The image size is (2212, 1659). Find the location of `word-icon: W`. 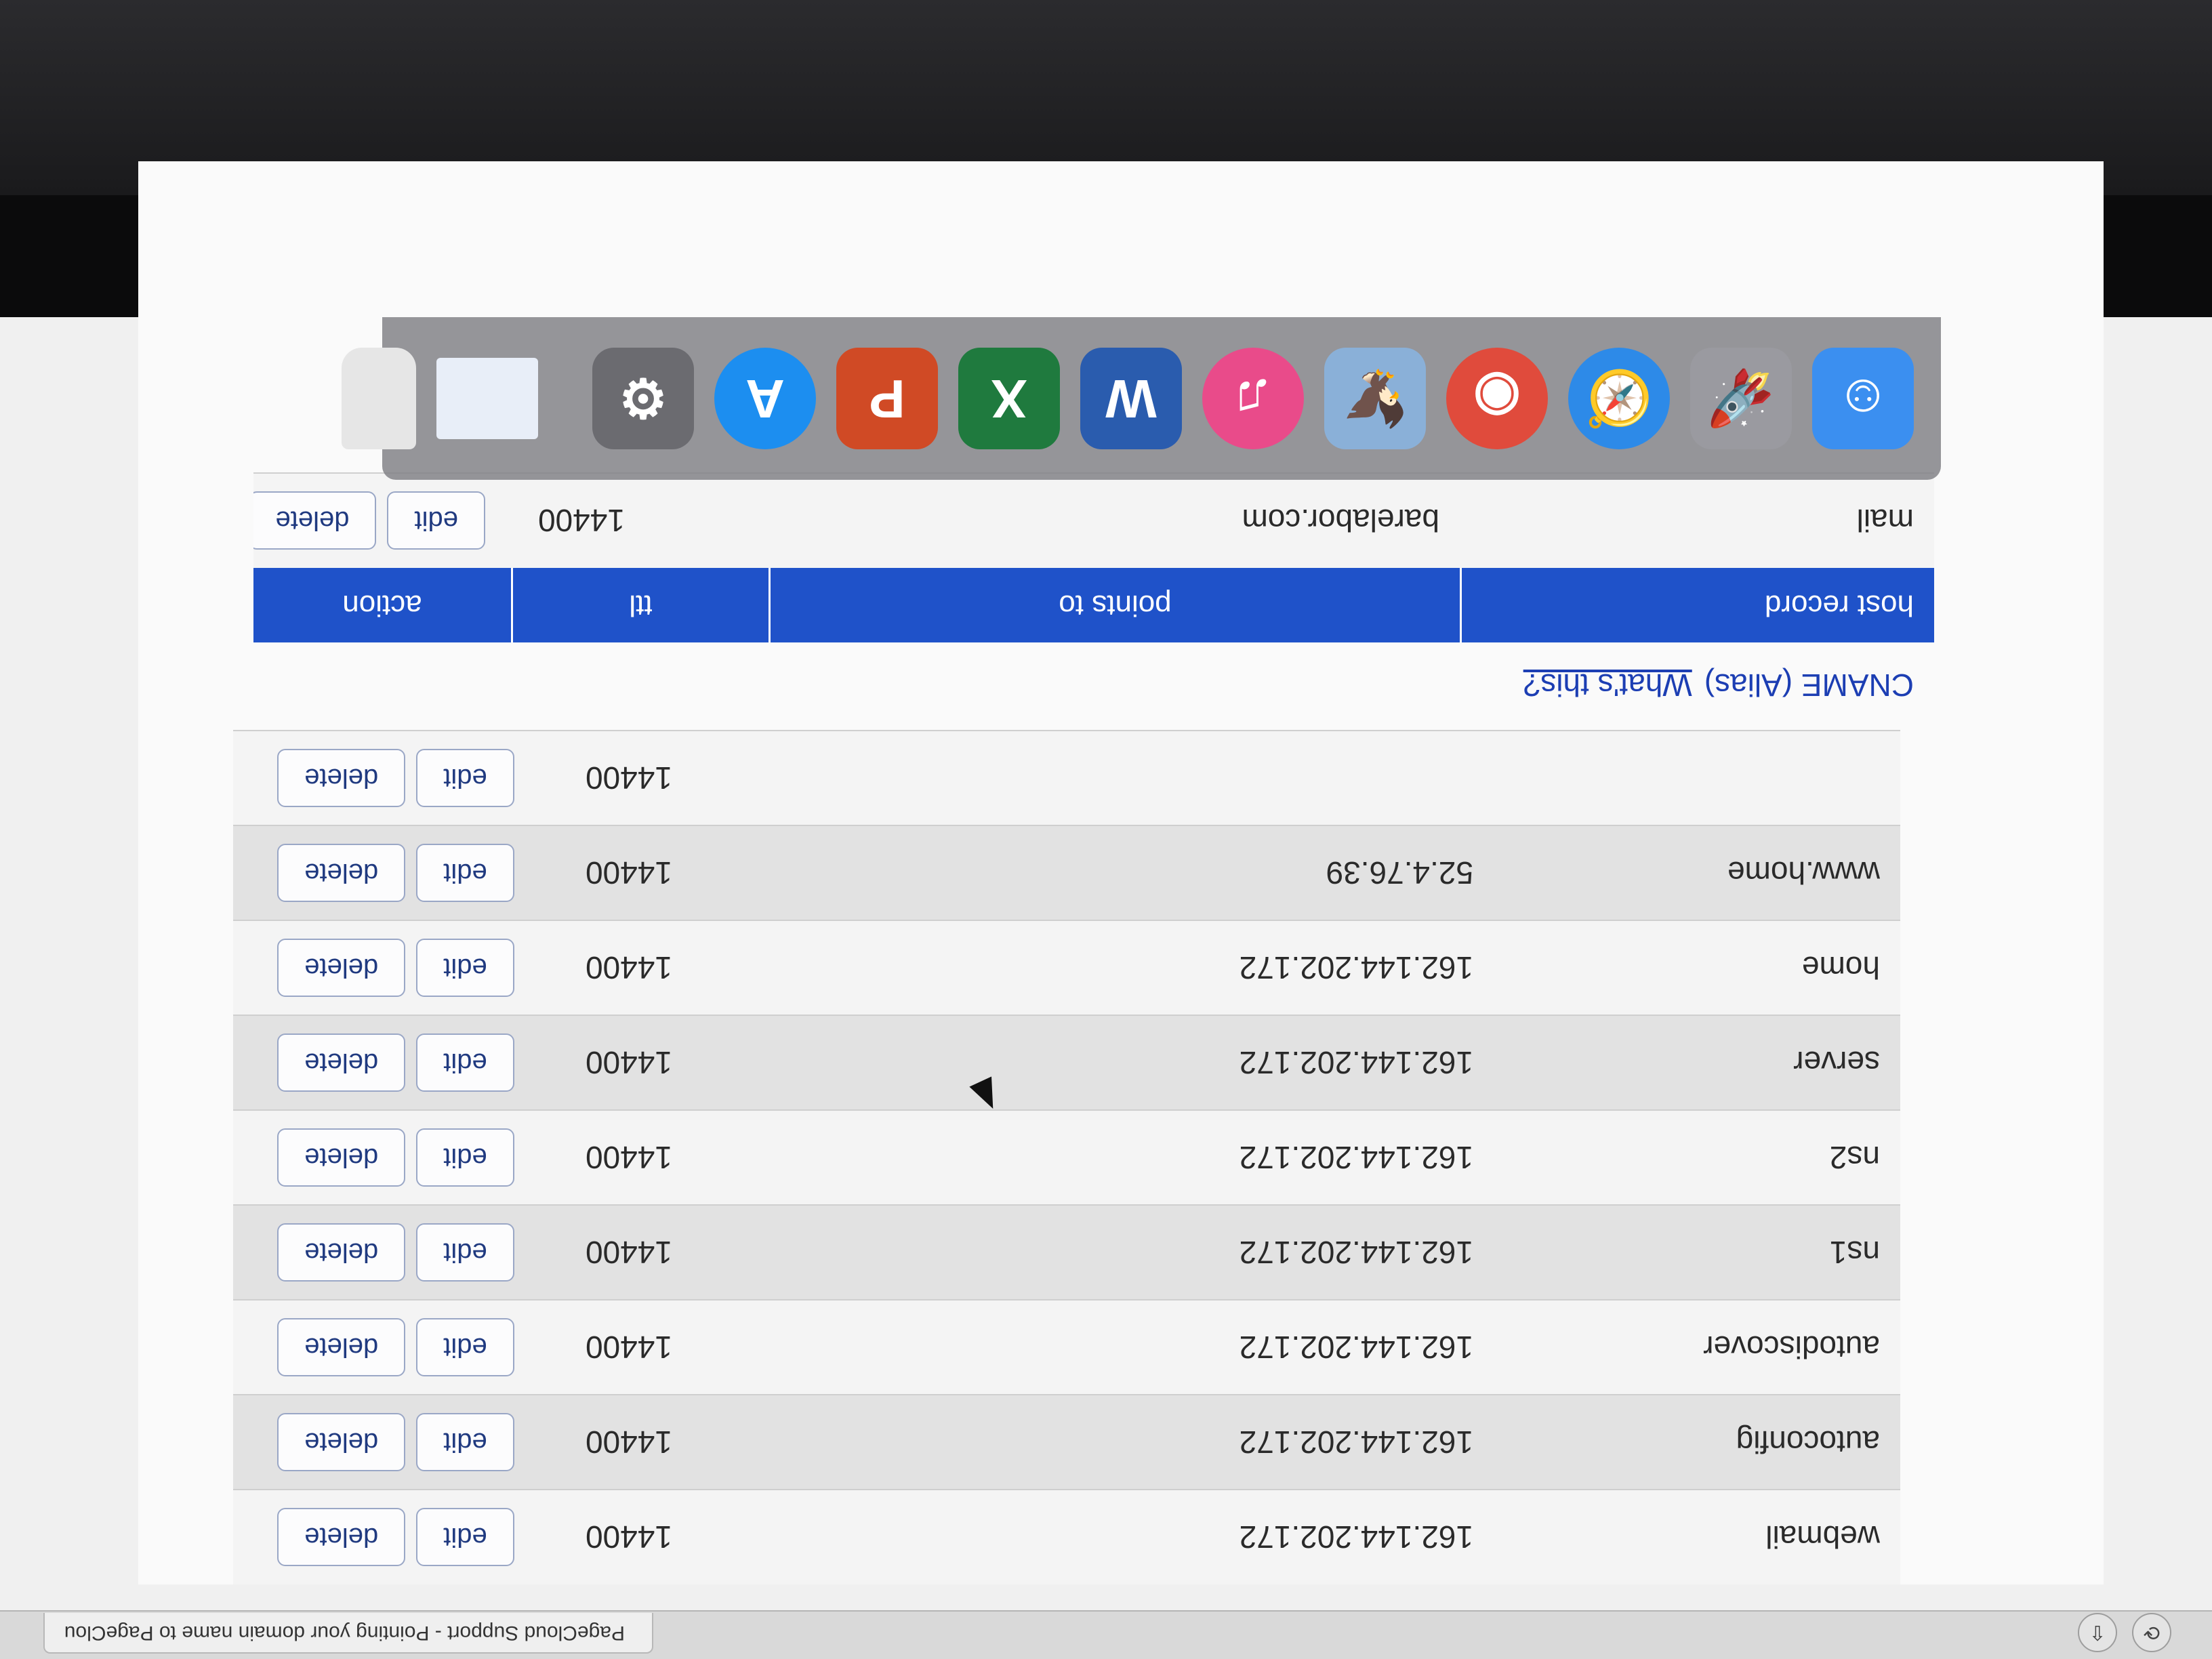

word-icon: W is located at coordinates (1131, 398).